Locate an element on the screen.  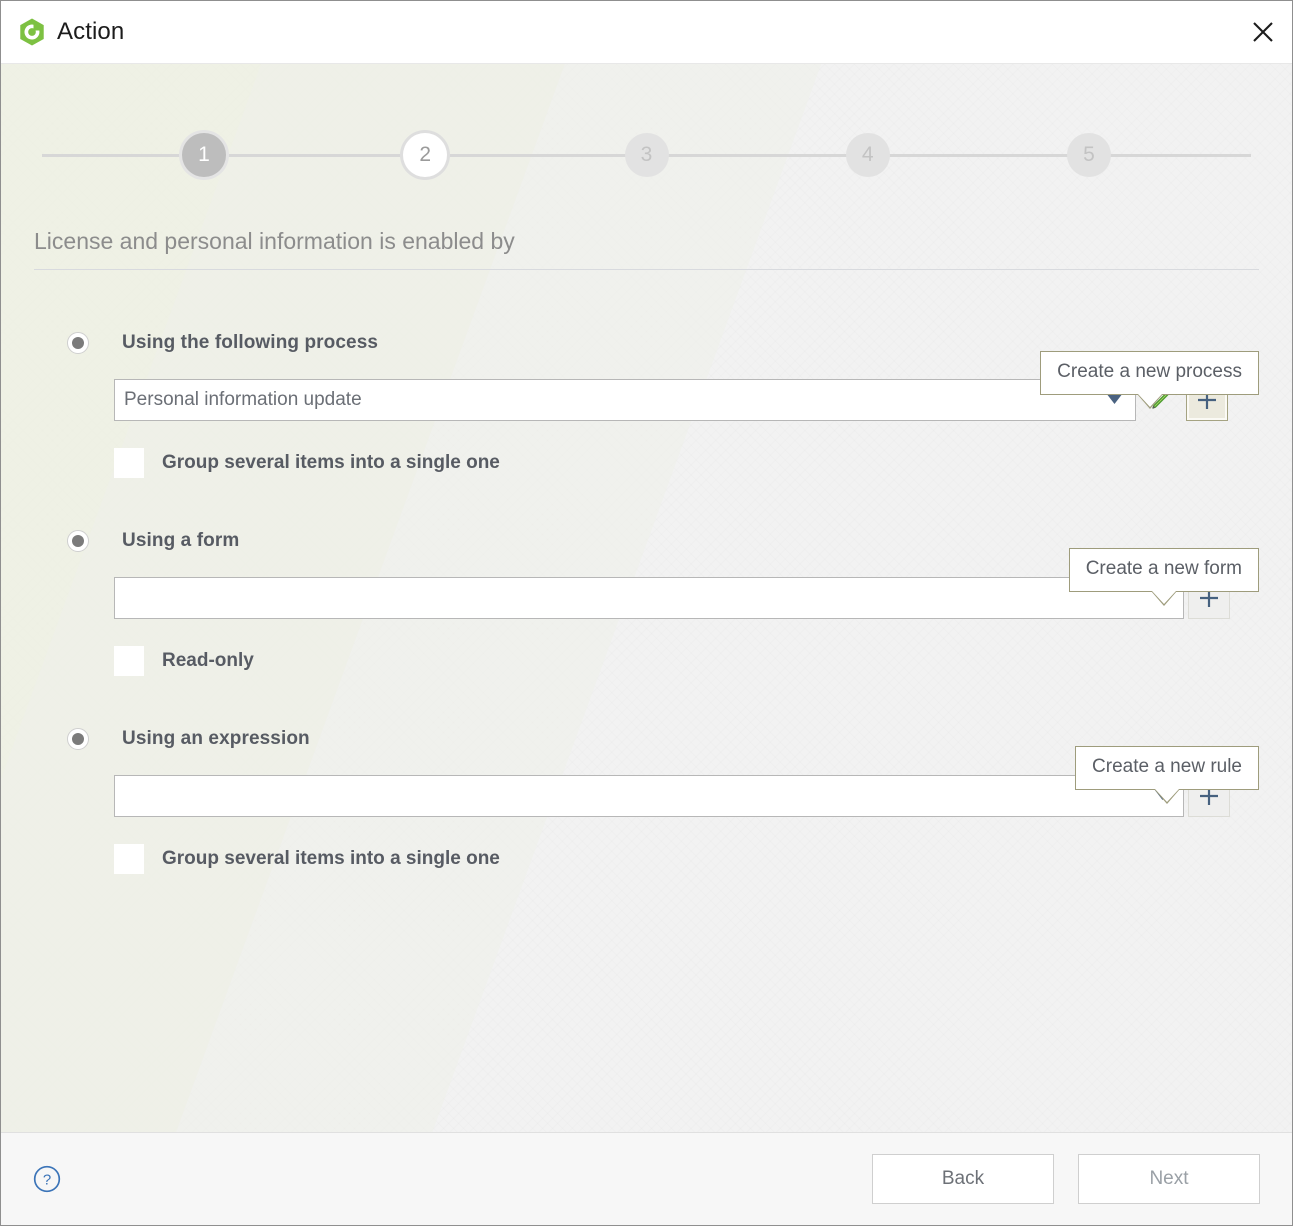
stepper-step-5: 5 is located at coordinates (1089, 155).